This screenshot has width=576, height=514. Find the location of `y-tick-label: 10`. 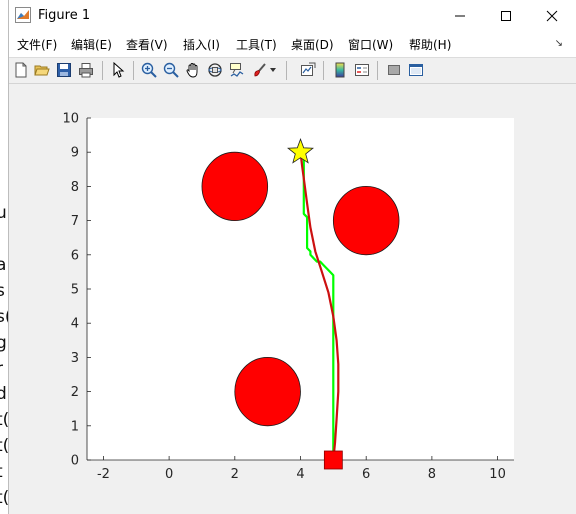

y-tick-label: 10 is located at coordinates (70, 119).